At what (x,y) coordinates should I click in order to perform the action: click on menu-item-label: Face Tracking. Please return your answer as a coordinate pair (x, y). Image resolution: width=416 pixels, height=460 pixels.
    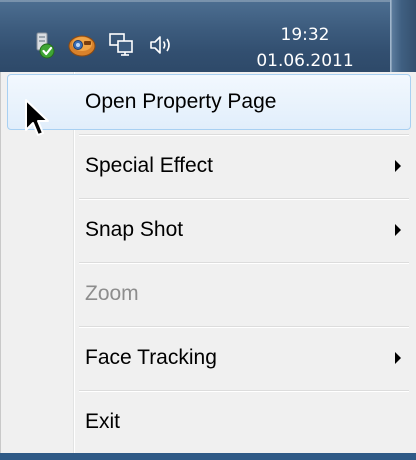
    Looking at the image, I should click on (151, 357).